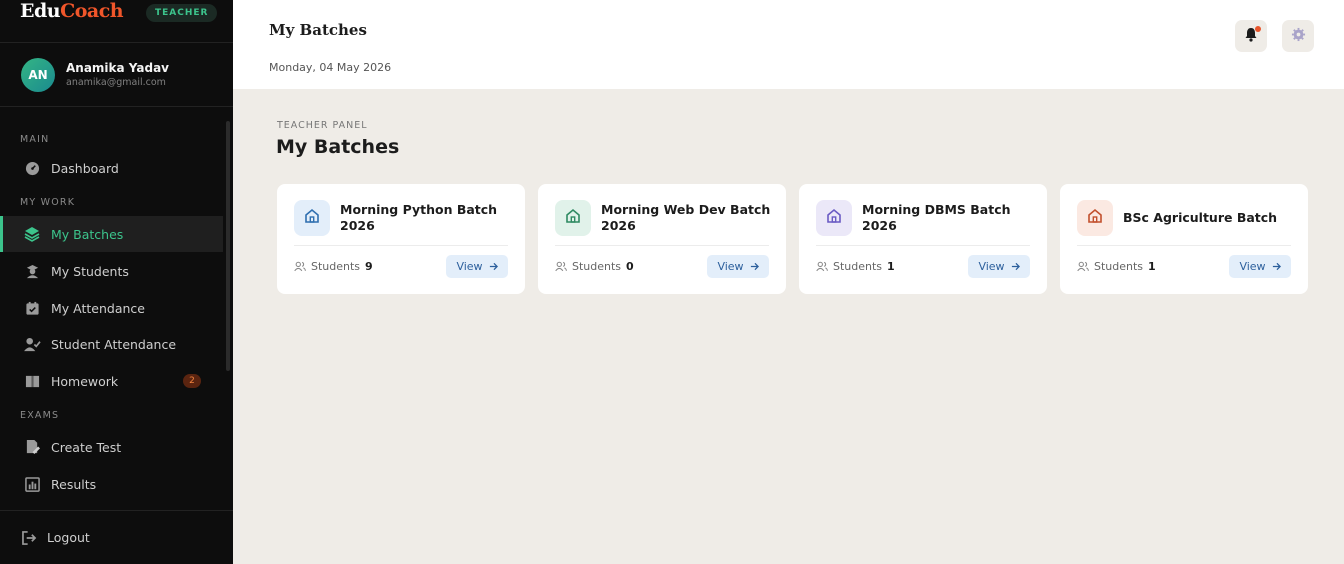 The width and height of the screenshot is (1344, 564). I want to click on sidebar-item-label: Create Test, so click(86, 447).